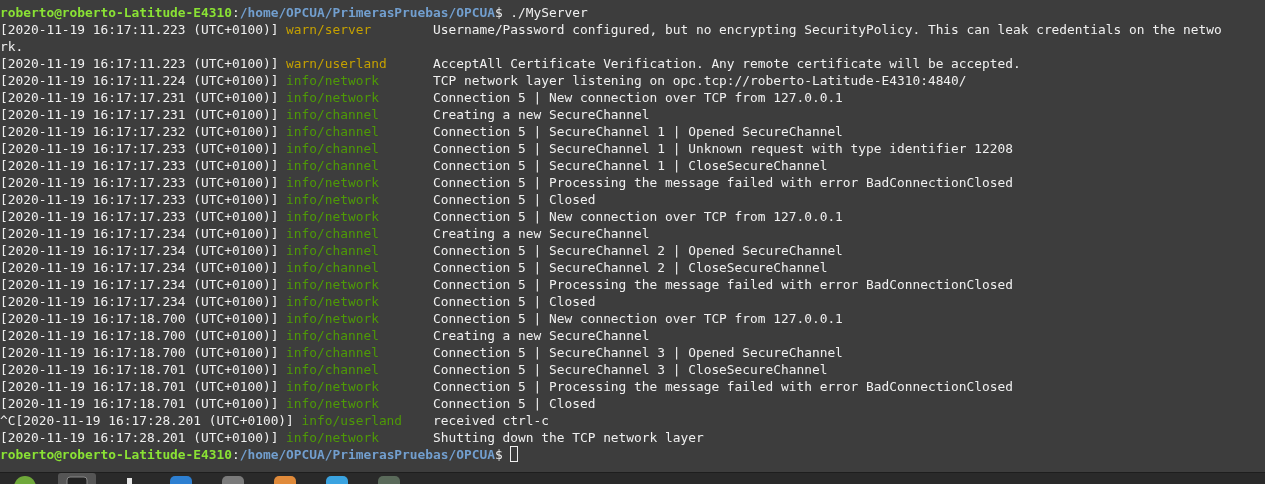  I want to click on log-timestamp: [2020-11-19 16:17:11.224 (UTC+0100)], so click(139, 80).